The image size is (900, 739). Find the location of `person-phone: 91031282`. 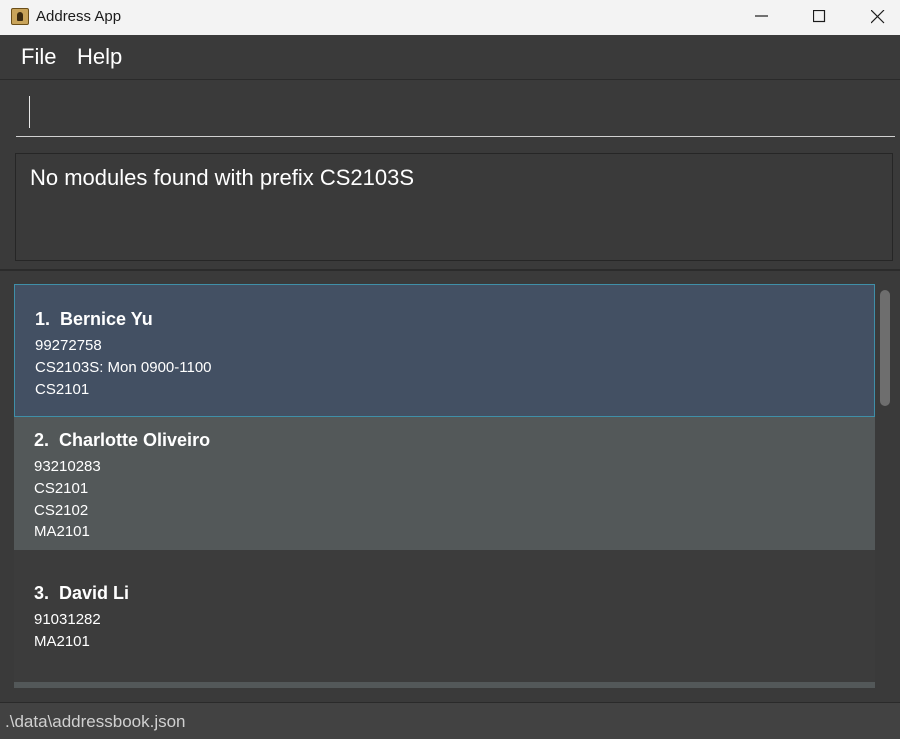

person-phone: 91031282 is located at coordinates (67, 619).